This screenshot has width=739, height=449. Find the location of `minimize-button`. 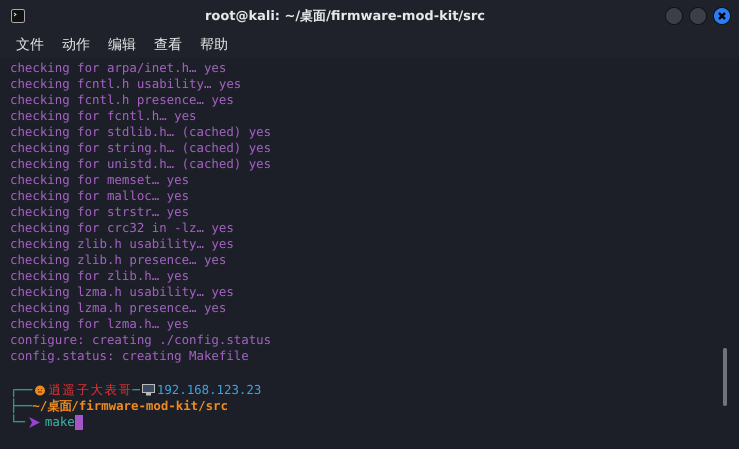

minimize-button is located at coordinates (674, 15).